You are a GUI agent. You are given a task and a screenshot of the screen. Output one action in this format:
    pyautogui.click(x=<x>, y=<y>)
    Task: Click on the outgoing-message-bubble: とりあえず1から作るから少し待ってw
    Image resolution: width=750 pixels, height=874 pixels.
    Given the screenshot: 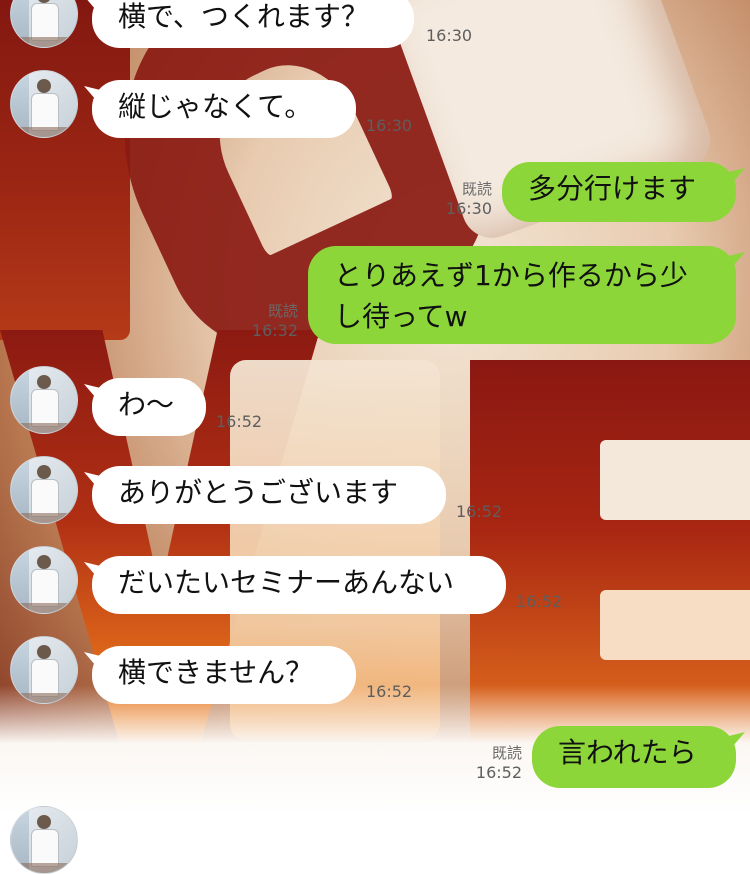 What is the action you would take?
    pyautogui.click(x=522, y=295)
    